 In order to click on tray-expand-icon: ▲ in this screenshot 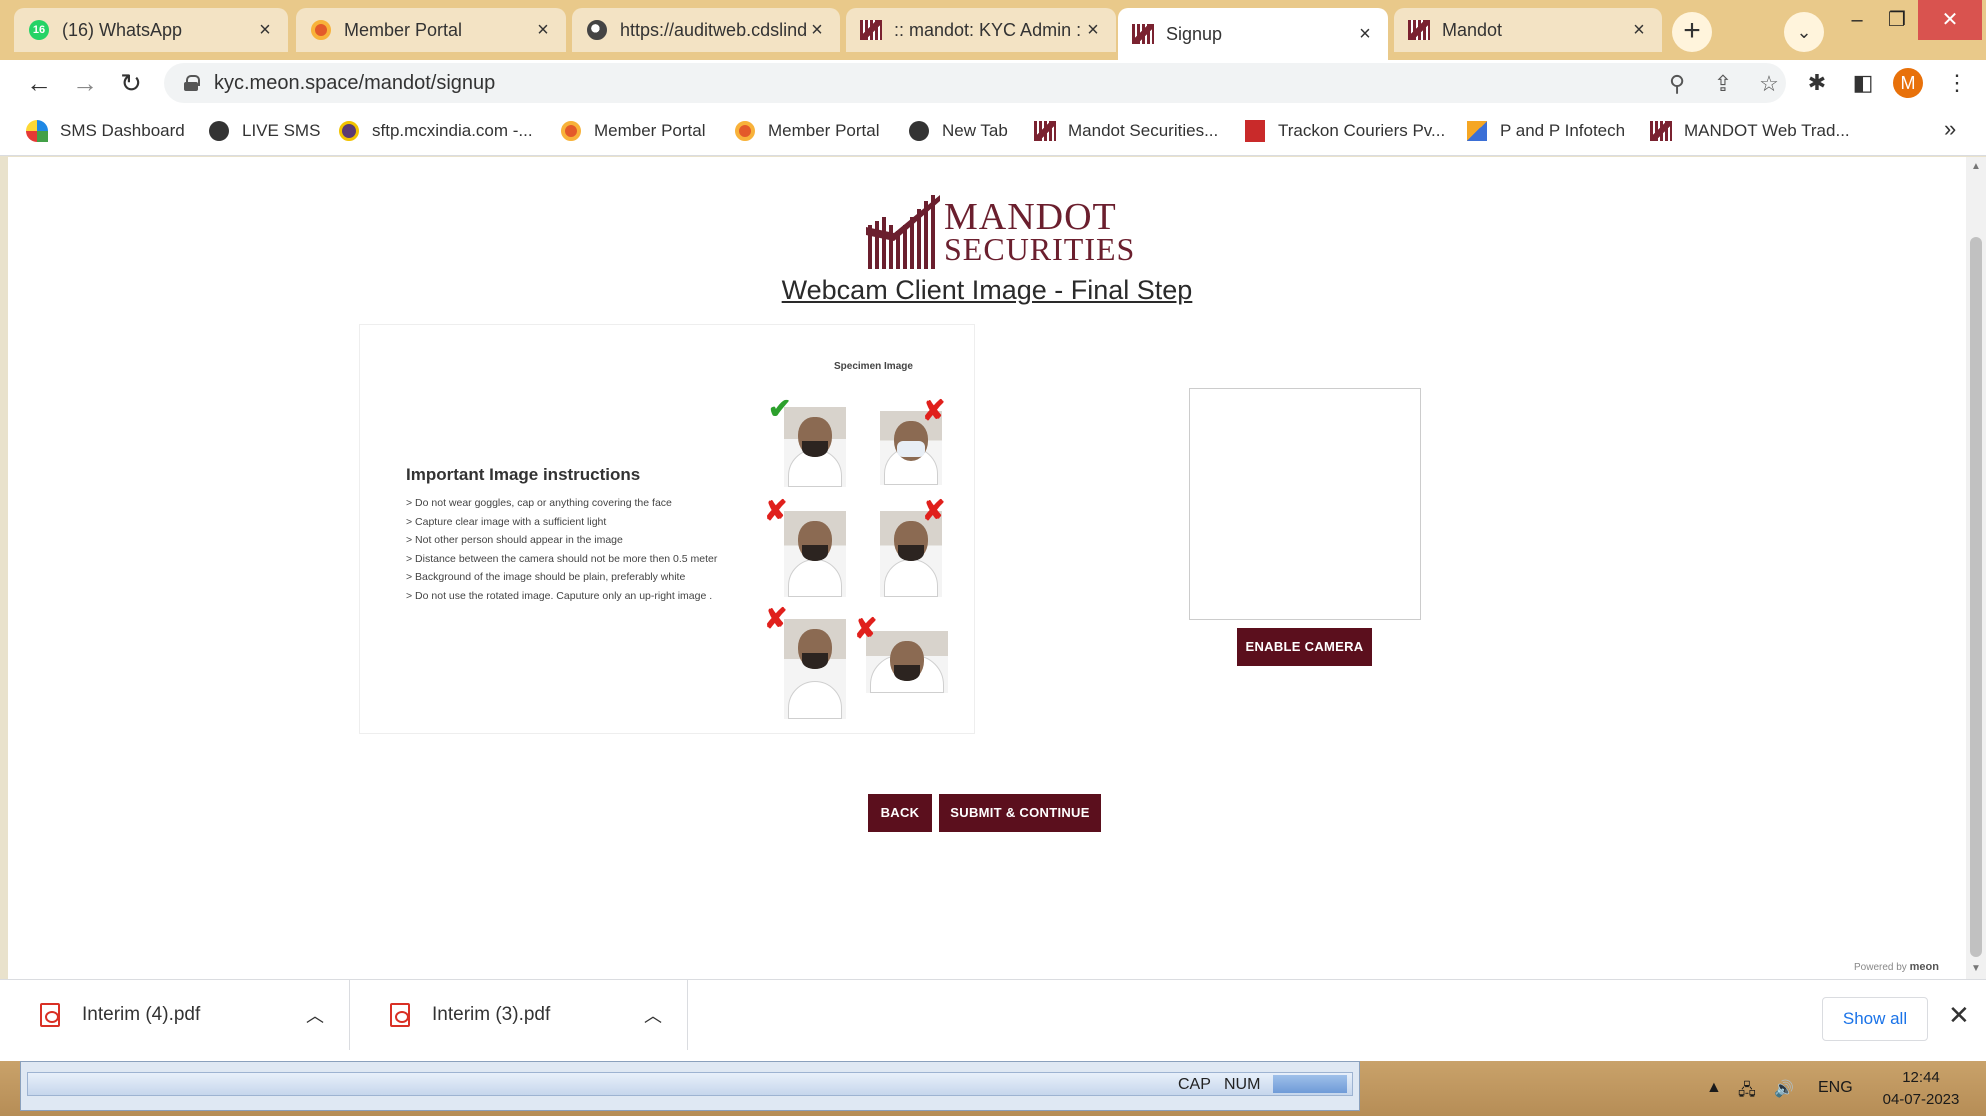, I will do `click(1714, 1088)`.